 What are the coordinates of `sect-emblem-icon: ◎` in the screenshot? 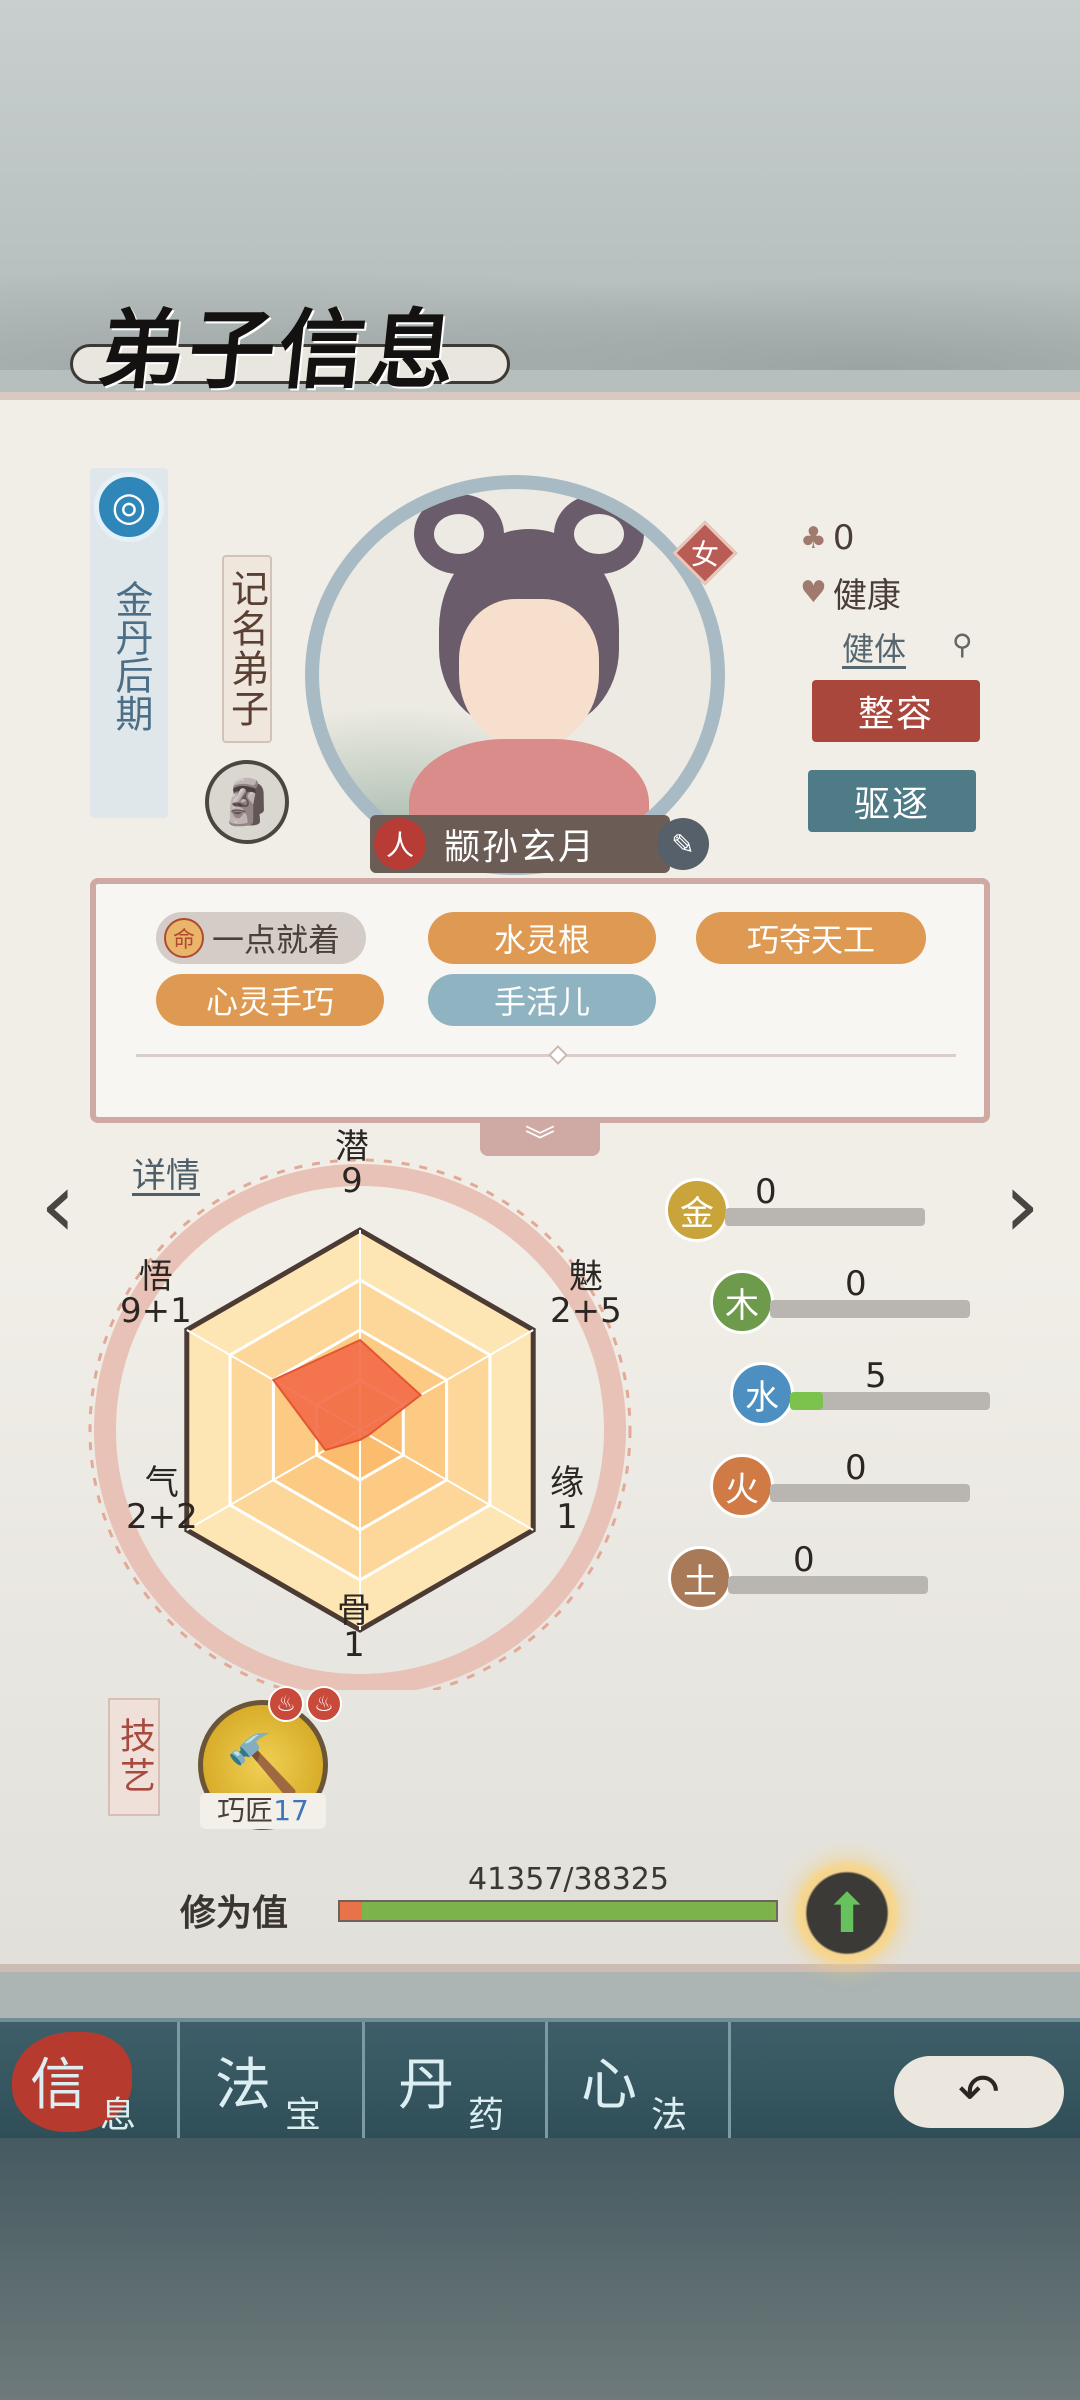 It's located at (129, 507).